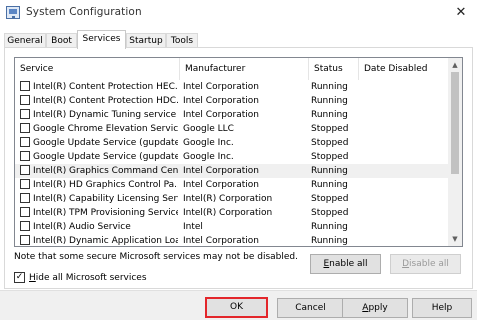  What do you see at coordinates (105, 143) in the screenshot?
I see `service-name: Google Update Service (gupdate)` at bounding box center [105, 143].